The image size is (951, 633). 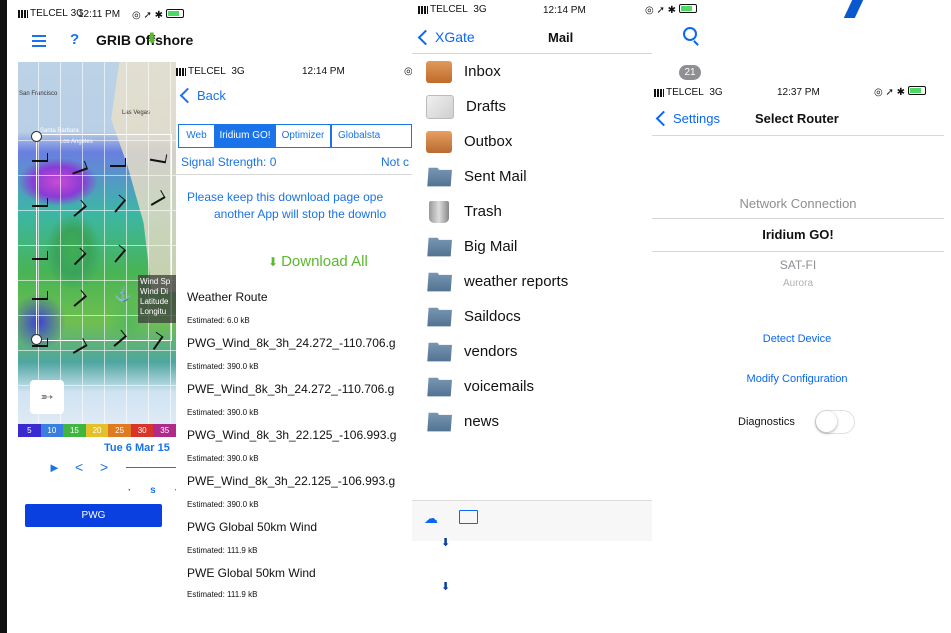 I want to click on detect-device-button: Detect Device, so click(x=797, y=339).